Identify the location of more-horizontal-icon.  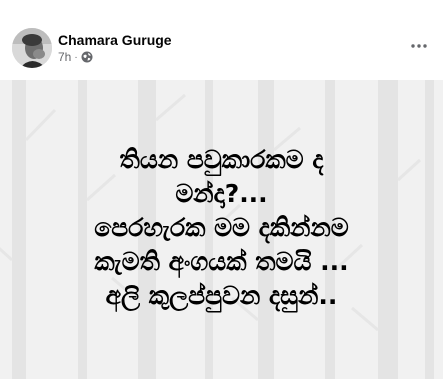
(419, 46).